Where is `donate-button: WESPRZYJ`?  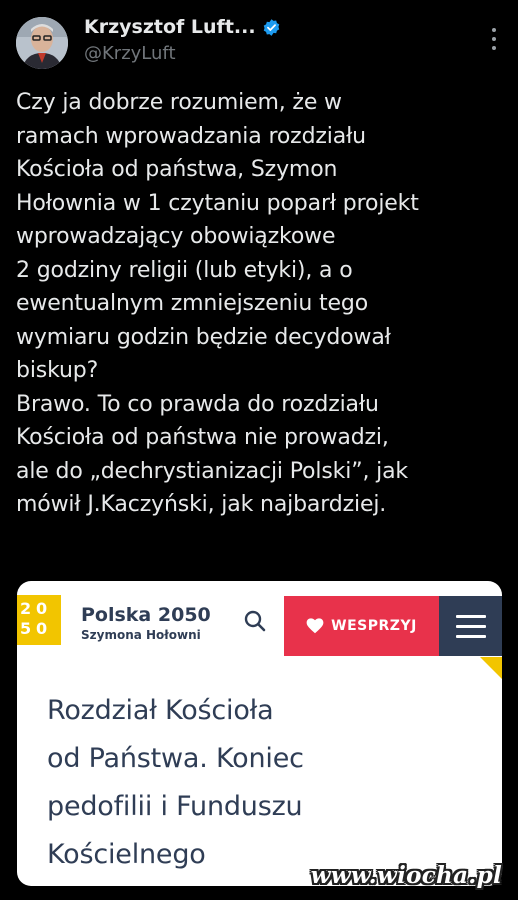
donate-button: WESPRZYJ is located at coordinates (361, 626).